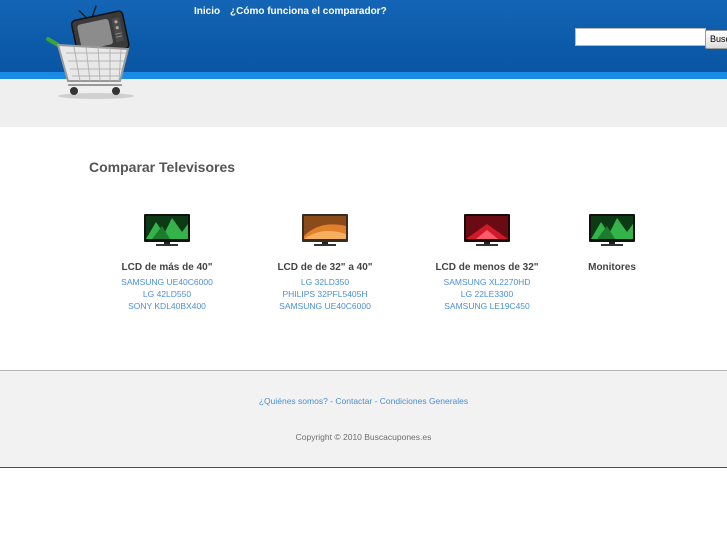  I want to click on nav-link-inicio: Inicio, so click(207, 11).